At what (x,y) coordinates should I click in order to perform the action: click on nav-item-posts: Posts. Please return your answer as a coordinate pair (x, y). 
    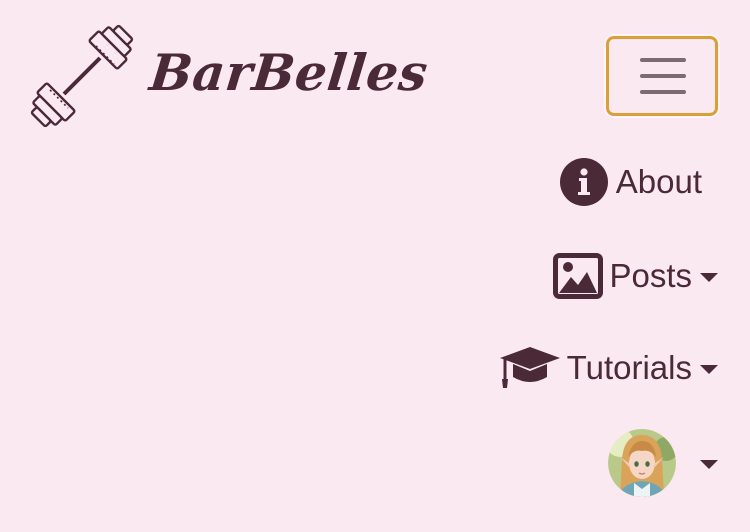
    Looking at the image, I should click on (635, 276).